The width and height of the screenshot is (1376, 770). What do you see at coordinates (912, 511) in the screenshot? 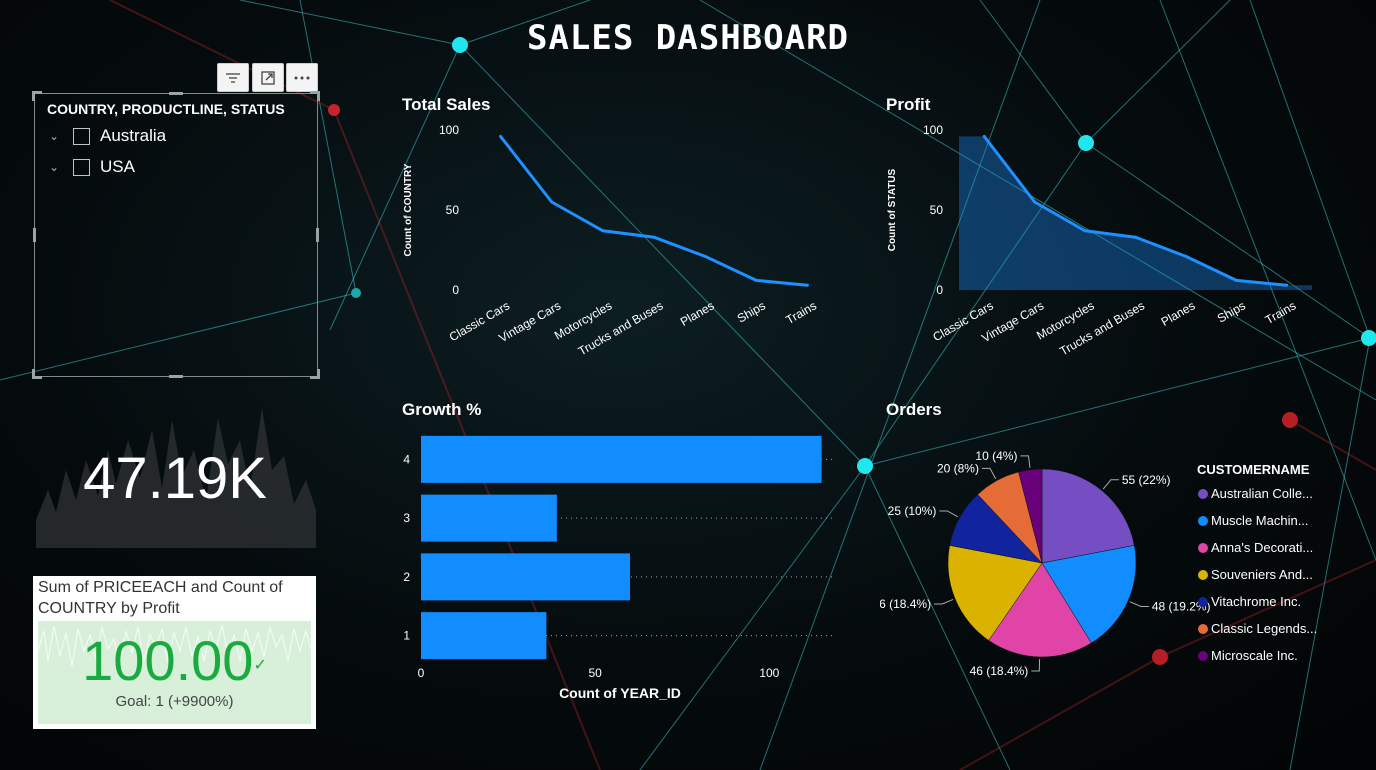
I see `data-label: 25 (10%)` at bounding box center [912, 511].